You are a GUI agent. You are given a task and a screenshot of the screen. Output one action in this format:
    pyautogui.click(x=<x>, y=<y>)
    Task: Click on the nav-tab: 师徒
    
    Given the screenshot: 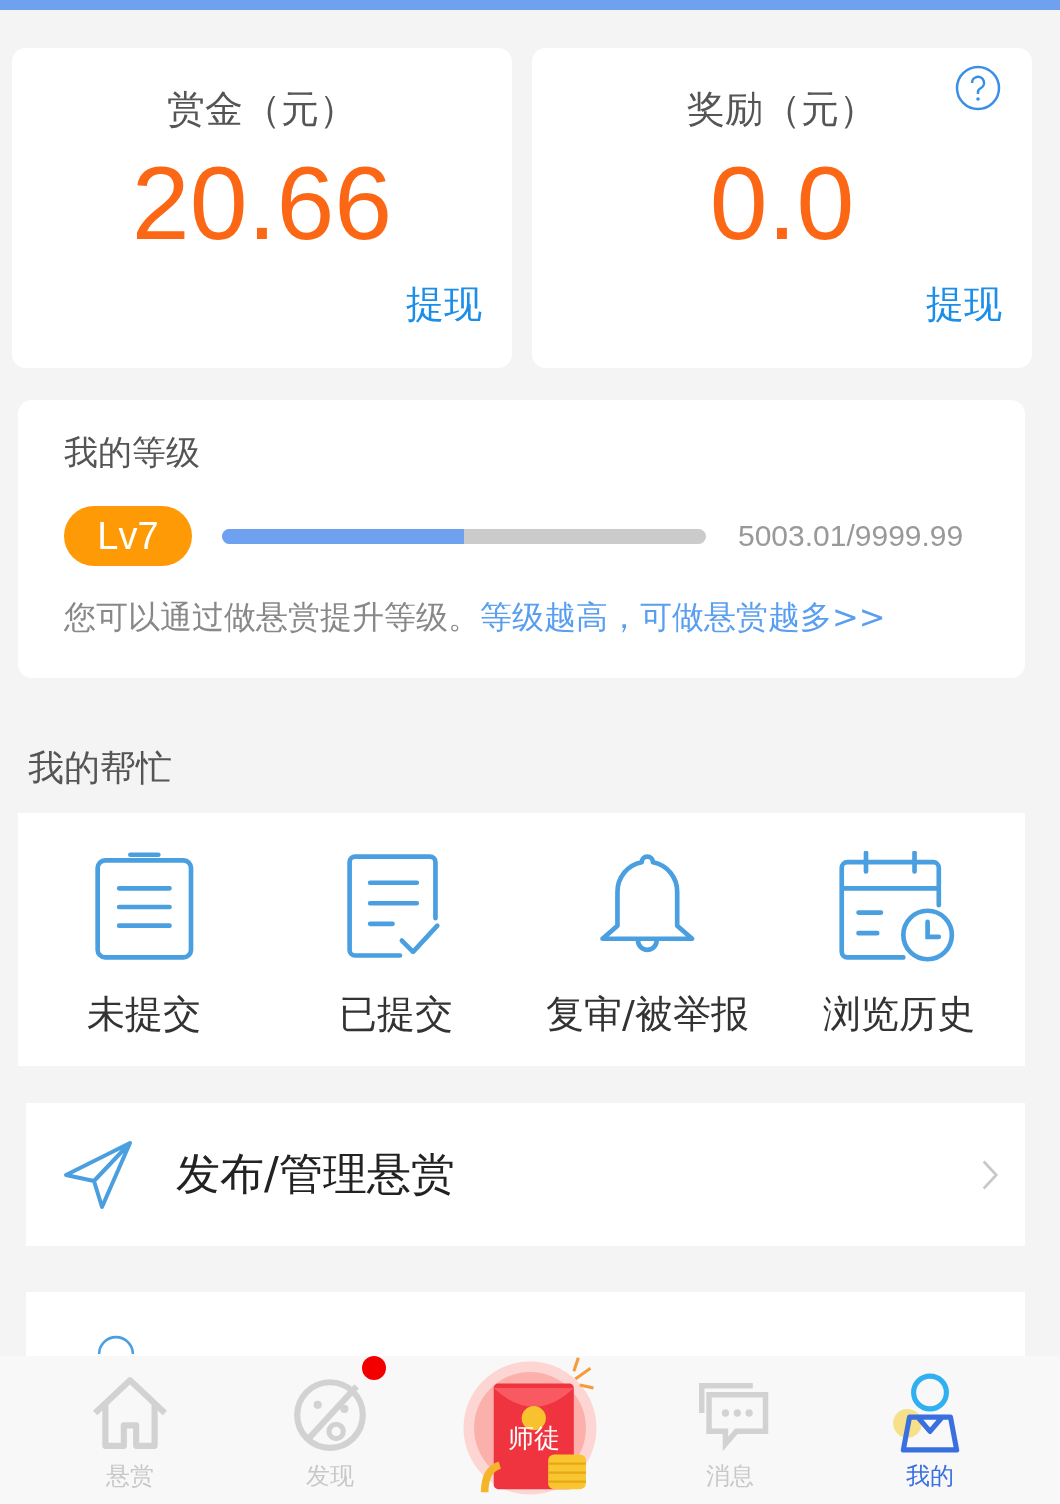 What is the action you would take?
    pyautogui.click(x=530, y=1428)
    